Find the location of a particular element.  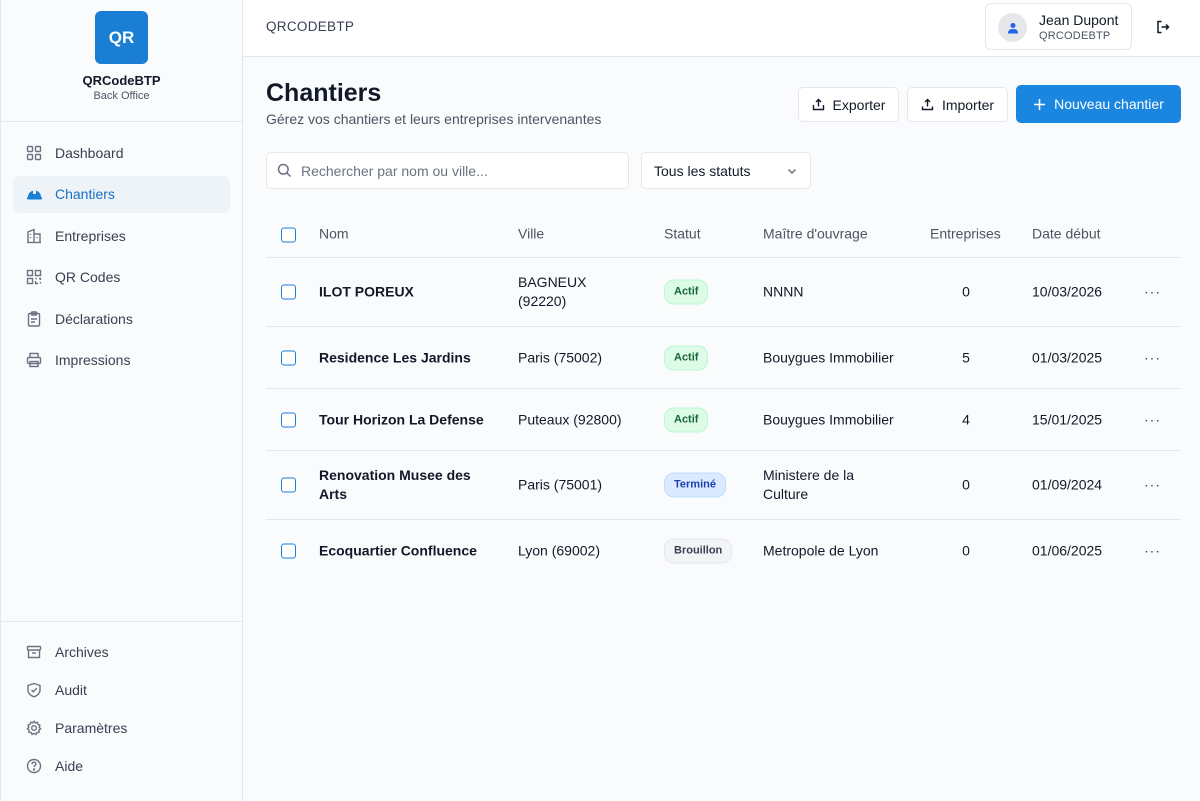

col-maitre-ouvrage: Maître d'ouvrage is located at coordinates (833, 234).